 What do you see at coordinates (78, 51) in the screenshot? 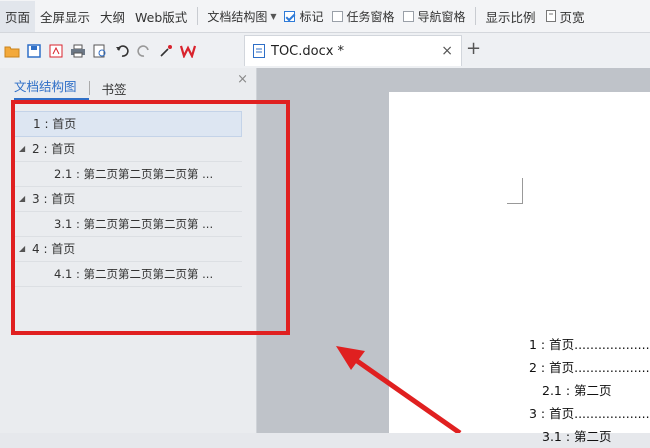
I see `print-icon` at bounding box center [78, 51].